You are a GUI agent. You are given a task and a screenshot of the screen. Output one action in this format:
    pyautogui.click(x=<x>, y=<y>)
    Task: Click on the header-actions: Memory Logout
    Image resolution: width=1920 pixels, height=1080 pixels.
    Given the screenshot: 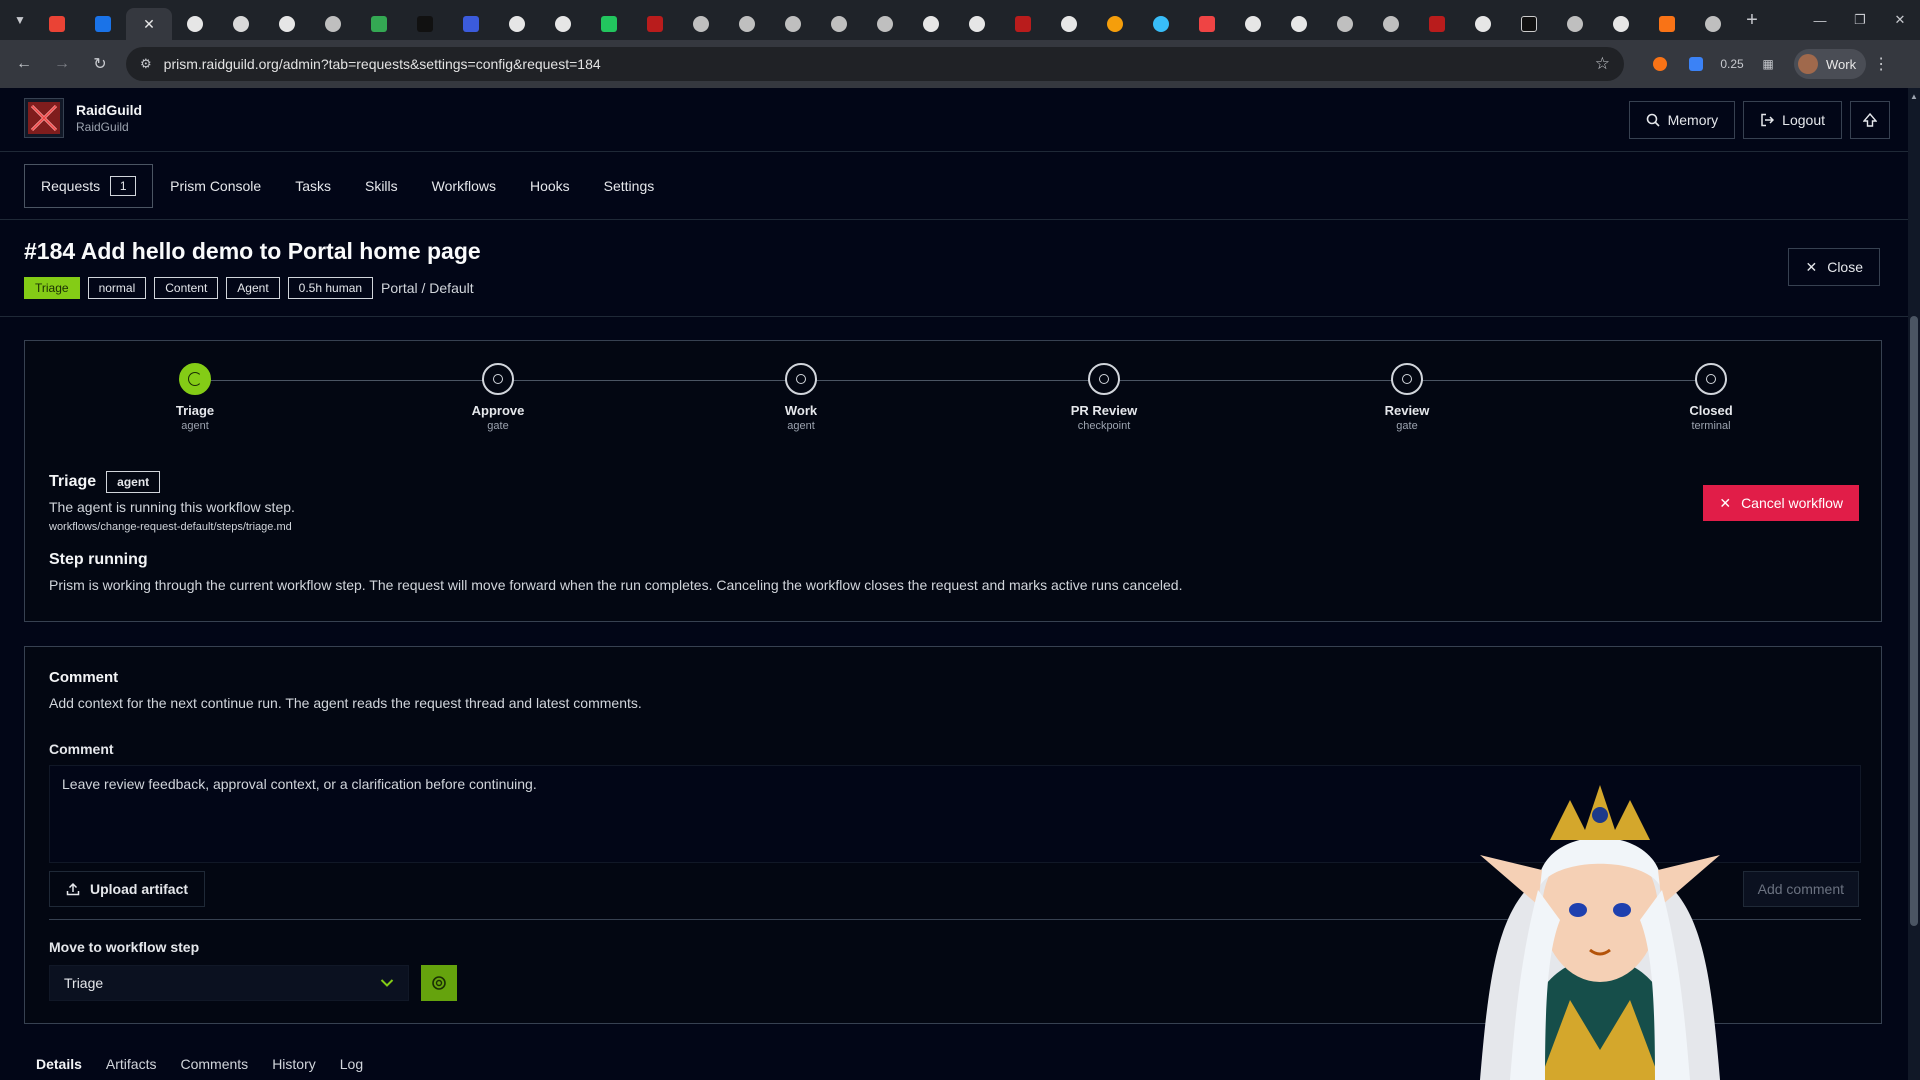 What is the action you would take?
    pyautogui.click(x=1759, y=120)
    